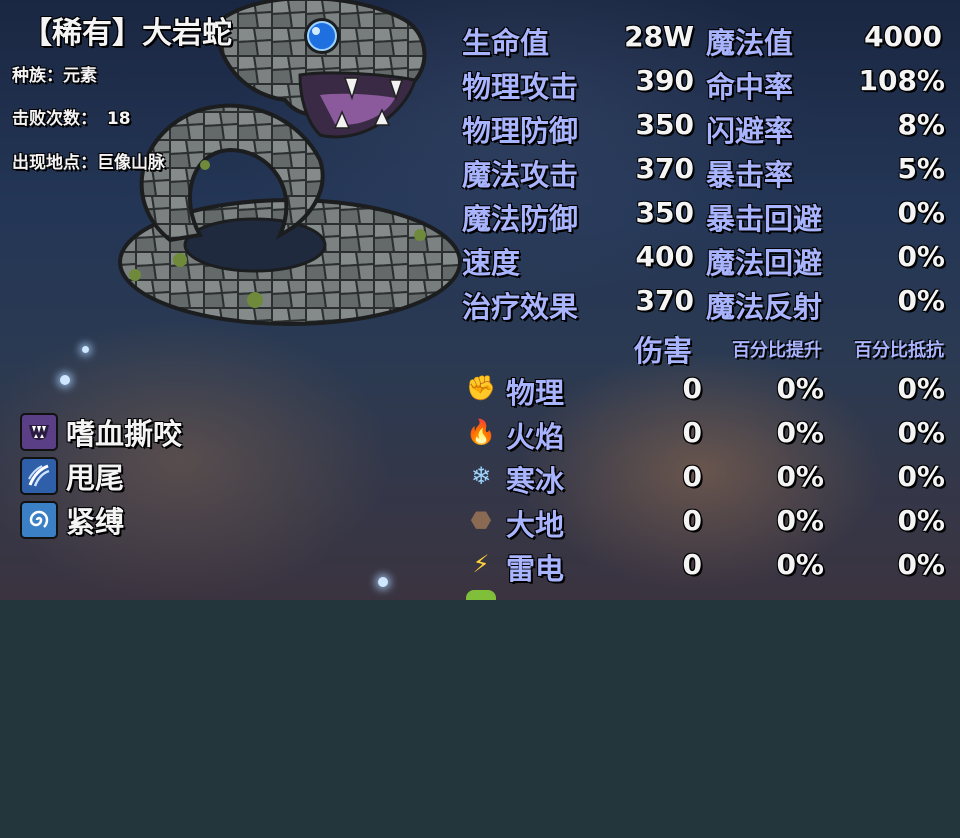  Describe the element at coordinates (520, 175) in the screenshot. I see `stat-label-mag-atk: 魔法攻击` at that location.